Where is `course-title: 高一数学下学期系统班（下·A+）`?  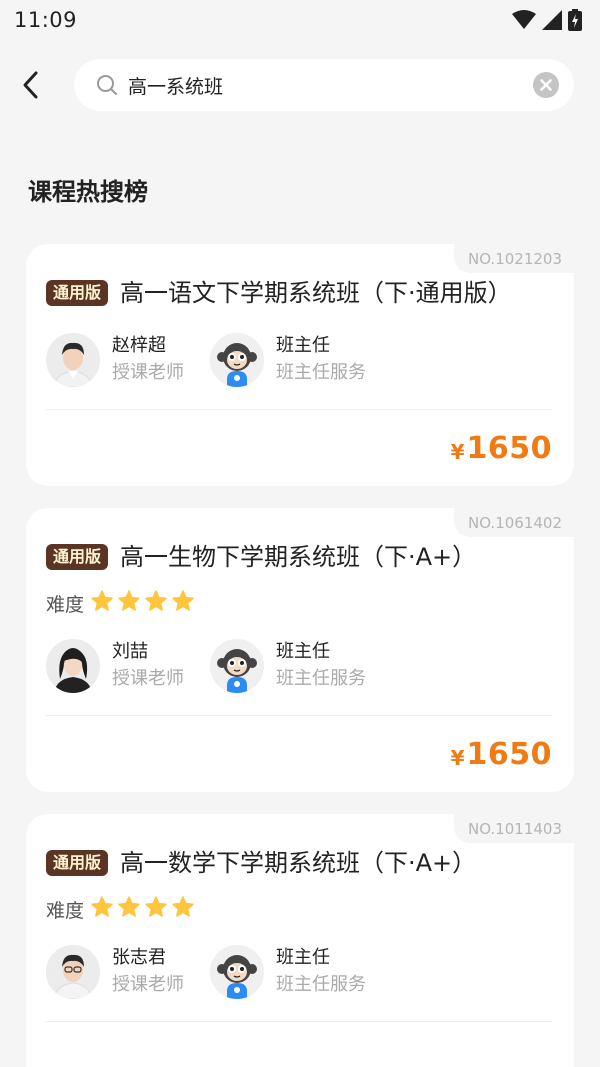 course-title: 高一数学下学期系统班（下·A+） is located at coordinates (298, 863).